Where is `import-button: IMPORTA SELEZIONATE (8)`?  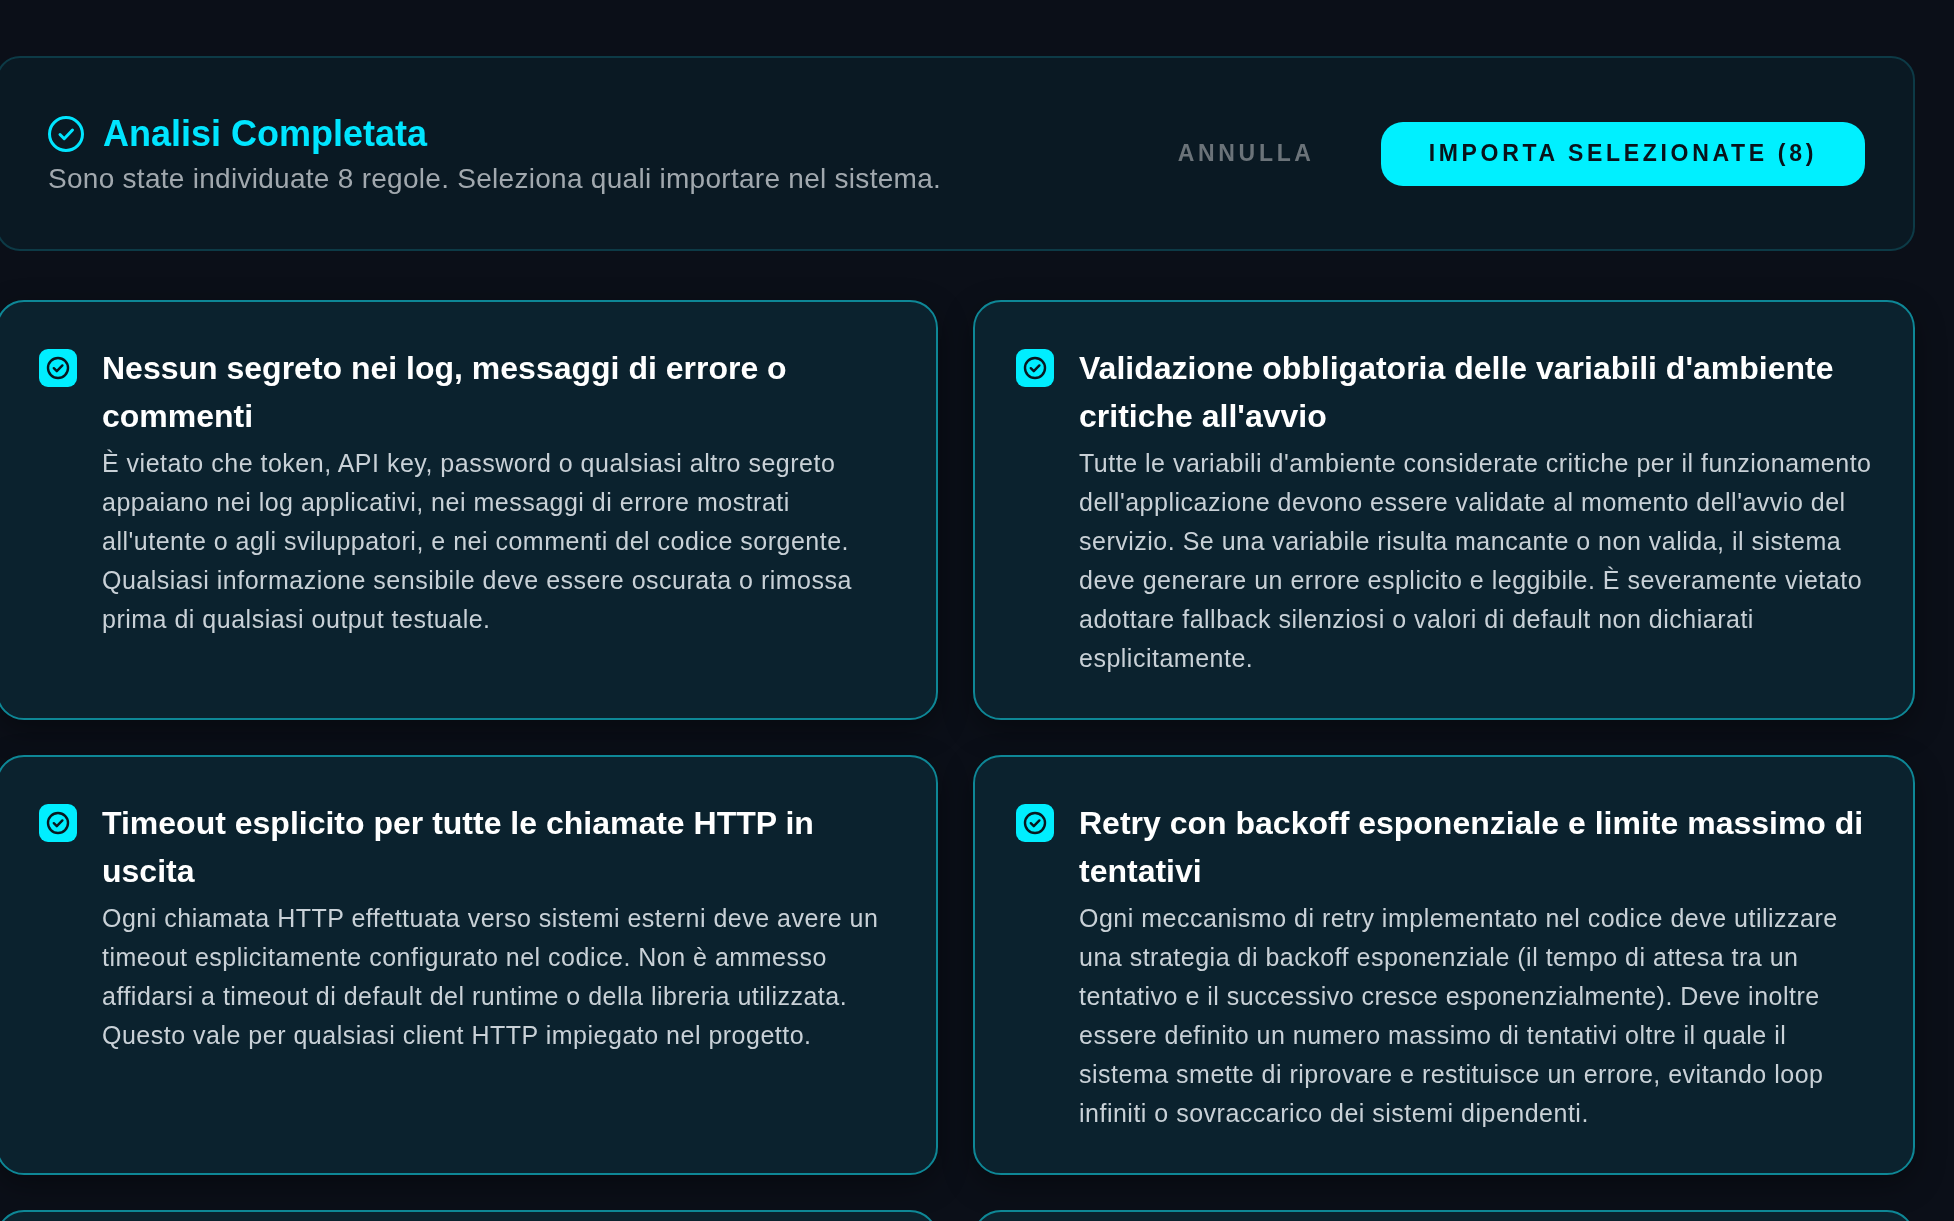 import-button: IMPORTA SELEZIONATE (8) is located at coordinates (1622, 153).